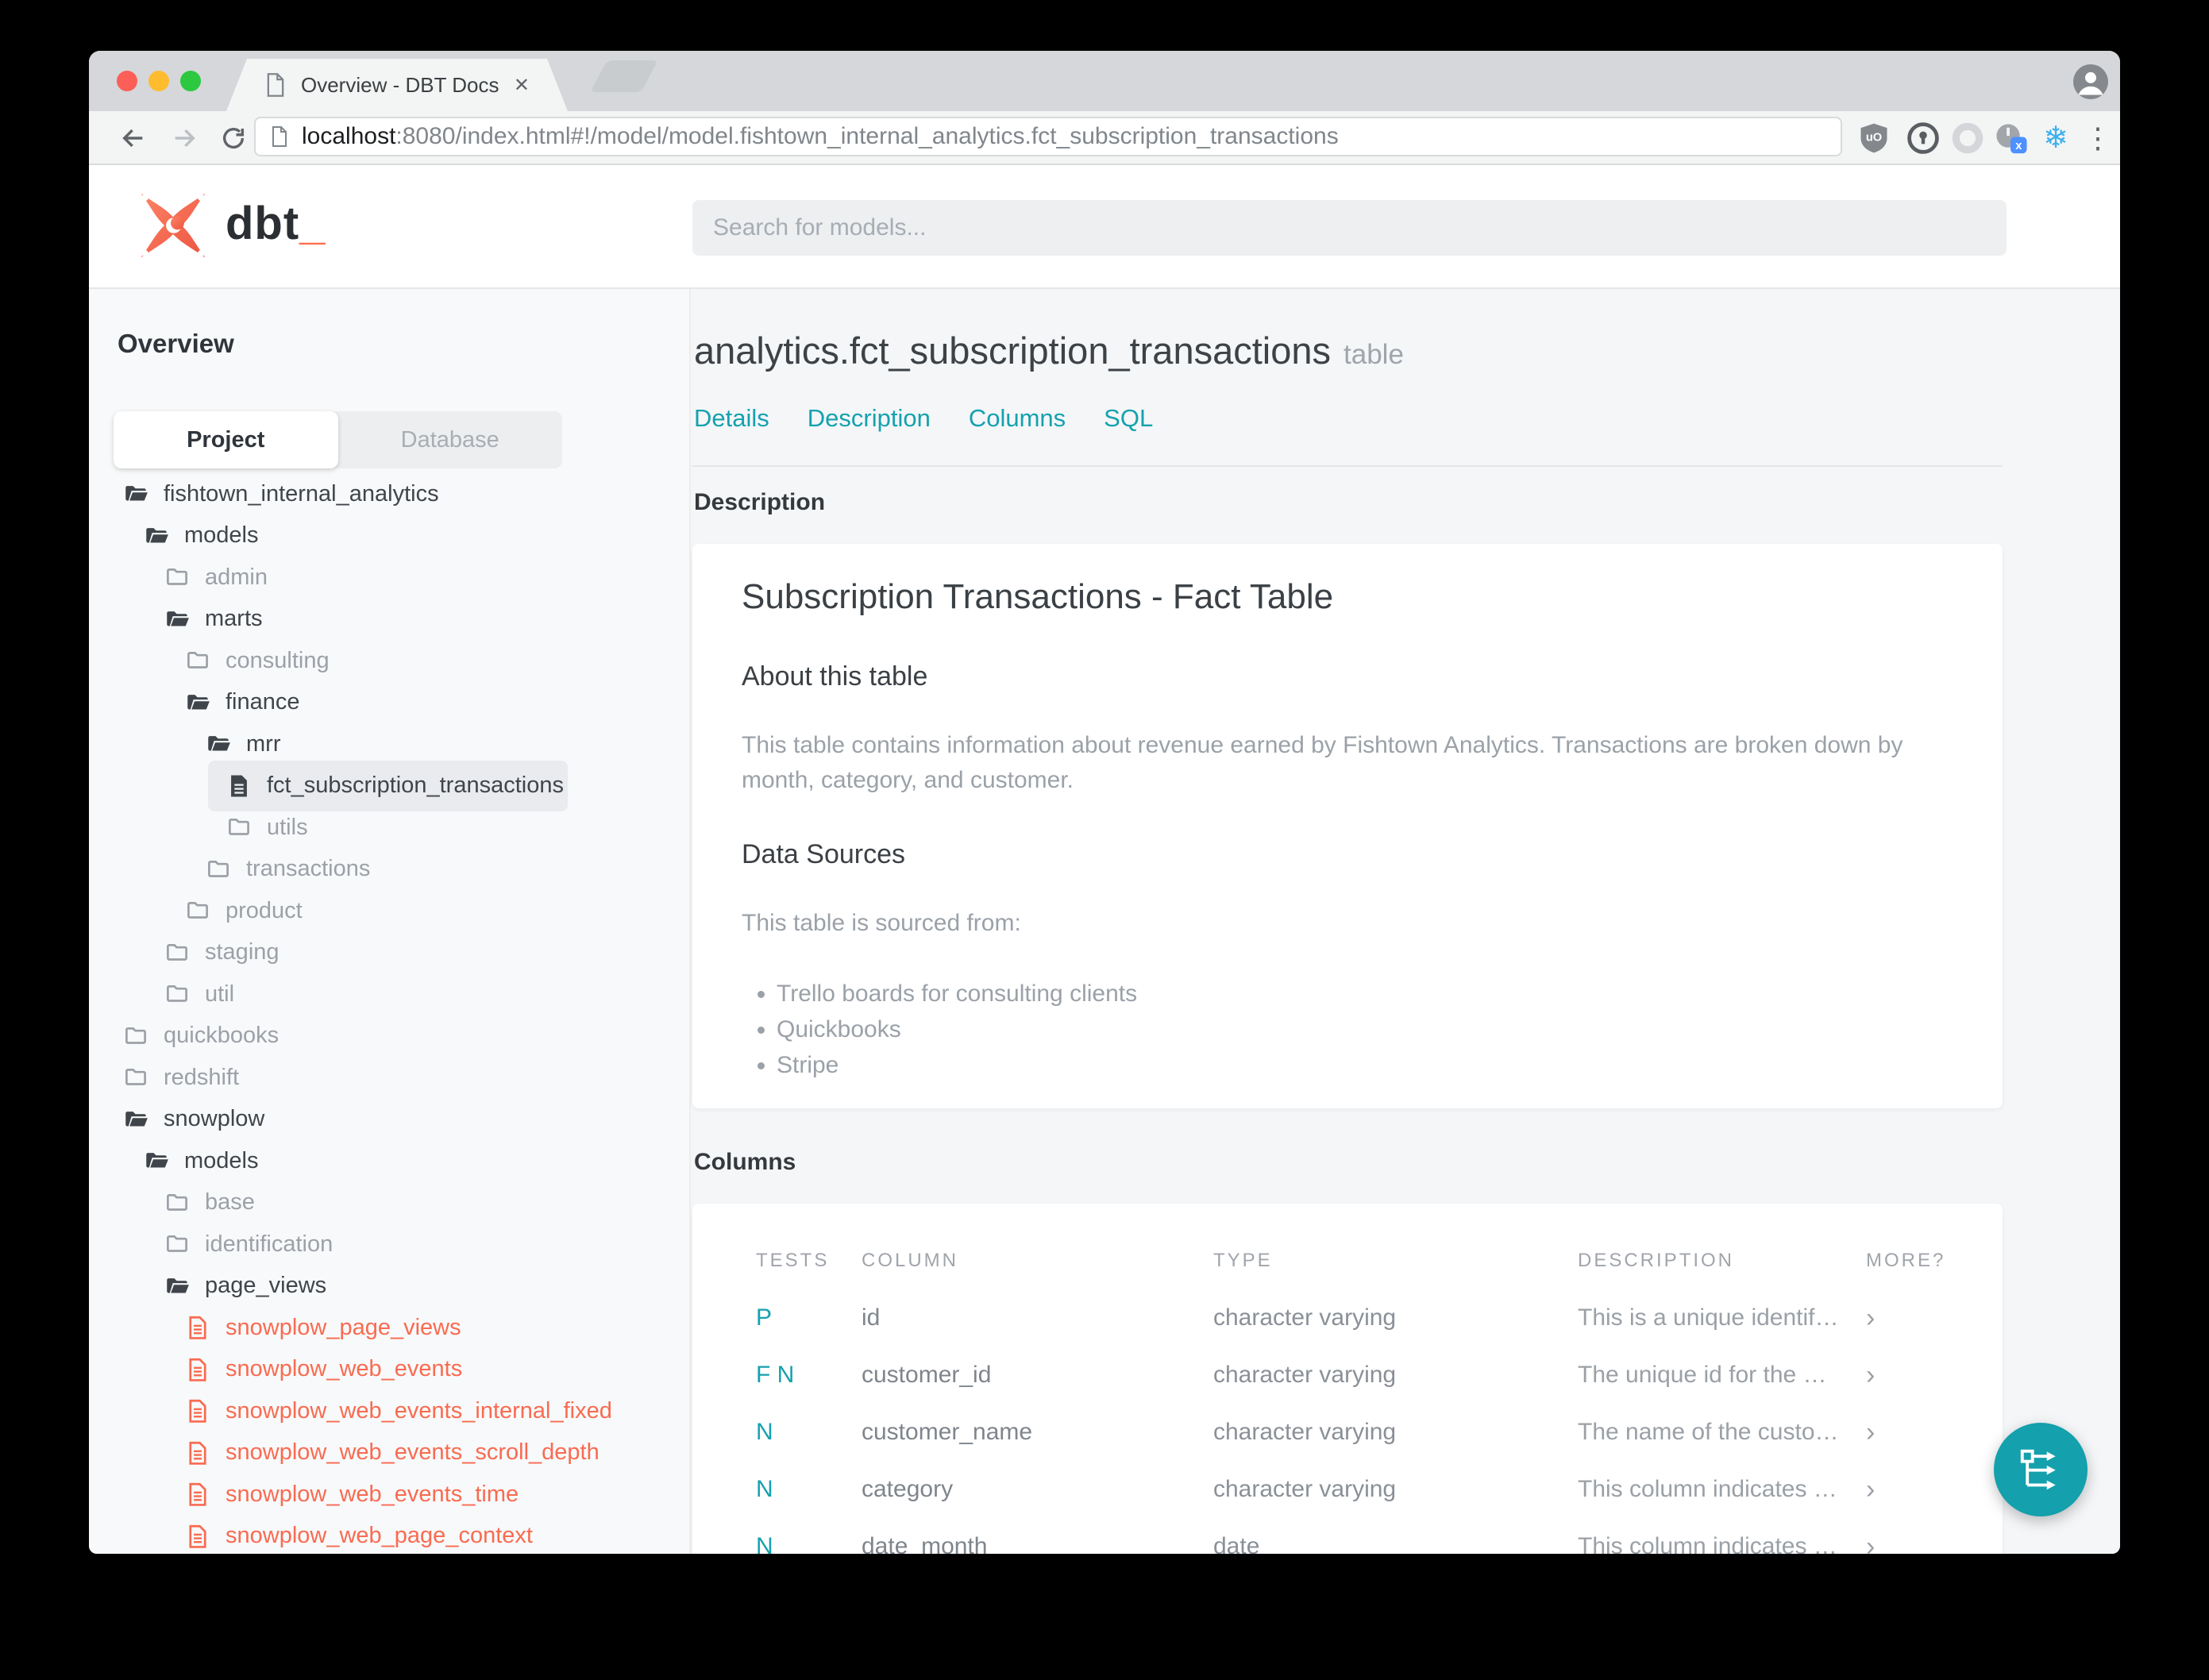 This screenshot has width=2209, height=1680. I want to click on reload-button, so click(234, 138).